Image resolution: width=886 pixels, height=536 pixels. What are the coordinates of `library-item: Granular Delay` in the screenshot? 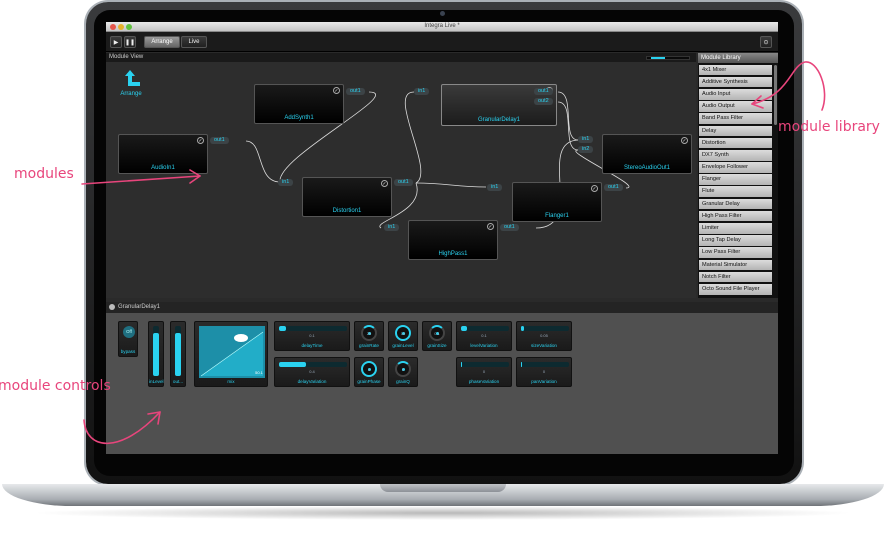 It's located at (735, 204).